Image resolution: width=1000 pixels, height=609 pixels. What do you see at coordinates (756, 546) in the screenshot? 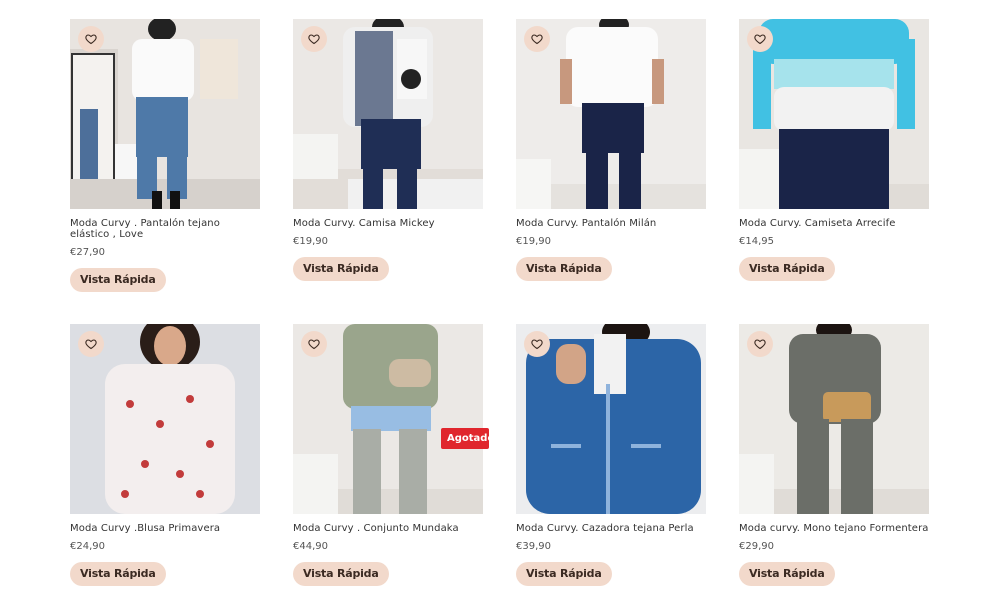
I see `product-price: €29,90` at bounding box center [756, 546].